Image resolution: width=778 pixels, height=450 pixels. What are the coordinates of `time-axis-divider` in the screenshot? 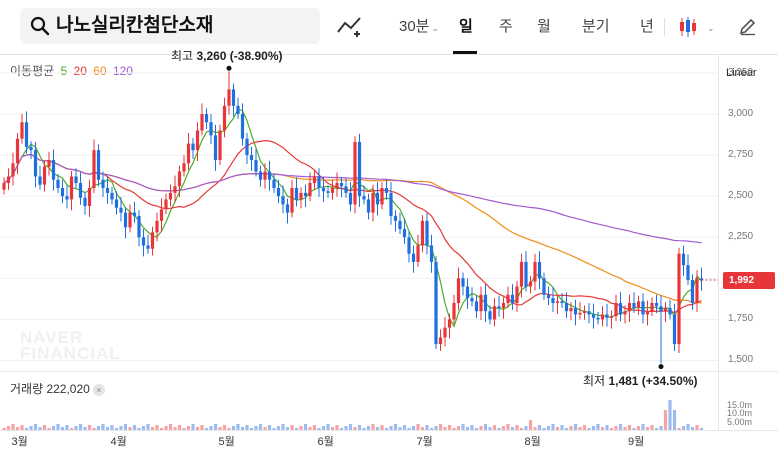 It's located at (389, 430).